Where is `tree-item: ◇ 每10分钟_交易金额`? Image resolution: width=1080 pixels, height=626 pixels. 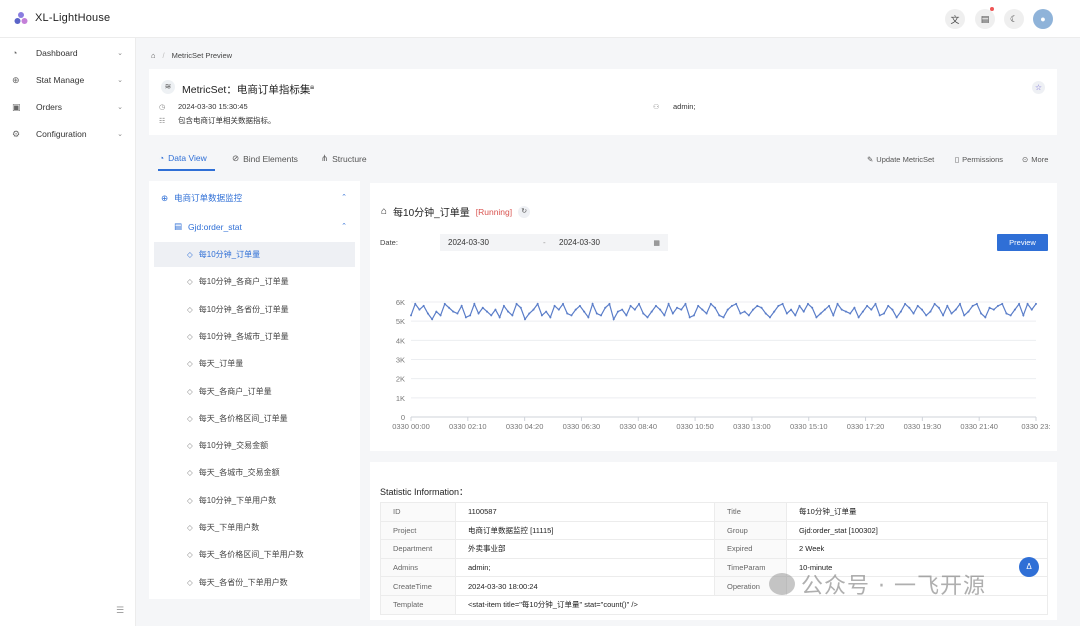 tree-item: ◇ 每10分钟_交易金额 is located at coordinates (254, 445).